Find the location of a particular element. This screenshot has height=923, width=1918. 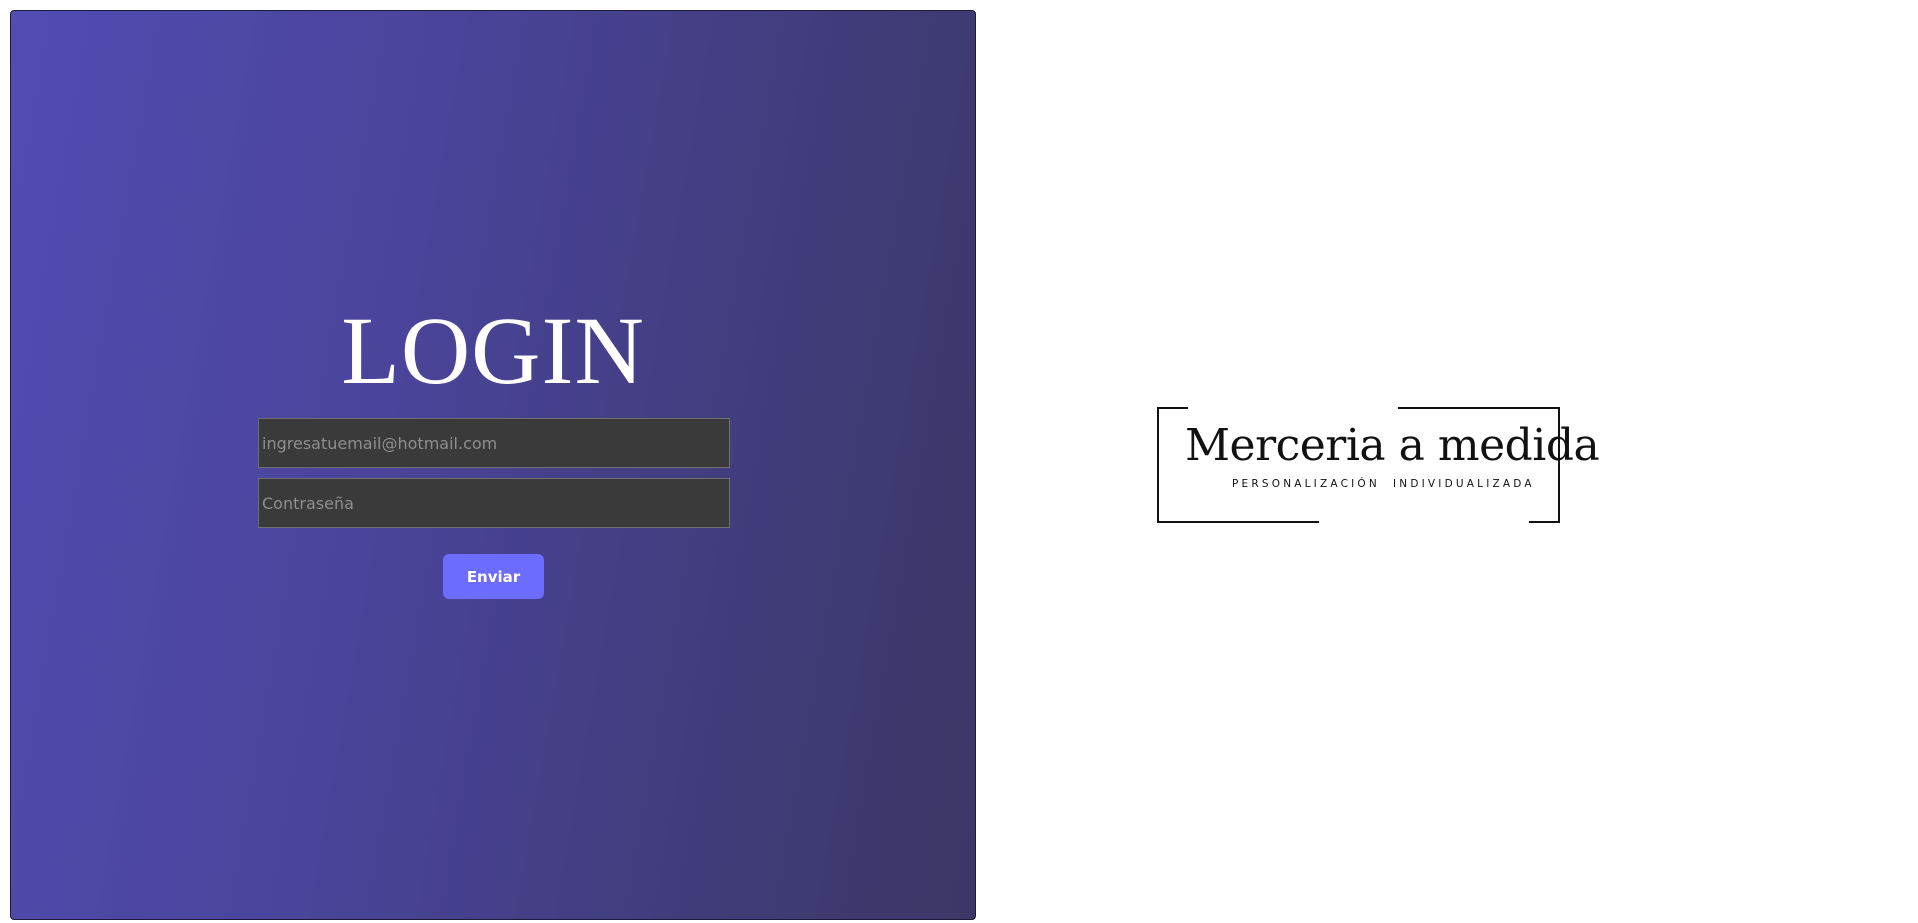

logo-frame-bottom-right is located at coordinates (1544, 522).